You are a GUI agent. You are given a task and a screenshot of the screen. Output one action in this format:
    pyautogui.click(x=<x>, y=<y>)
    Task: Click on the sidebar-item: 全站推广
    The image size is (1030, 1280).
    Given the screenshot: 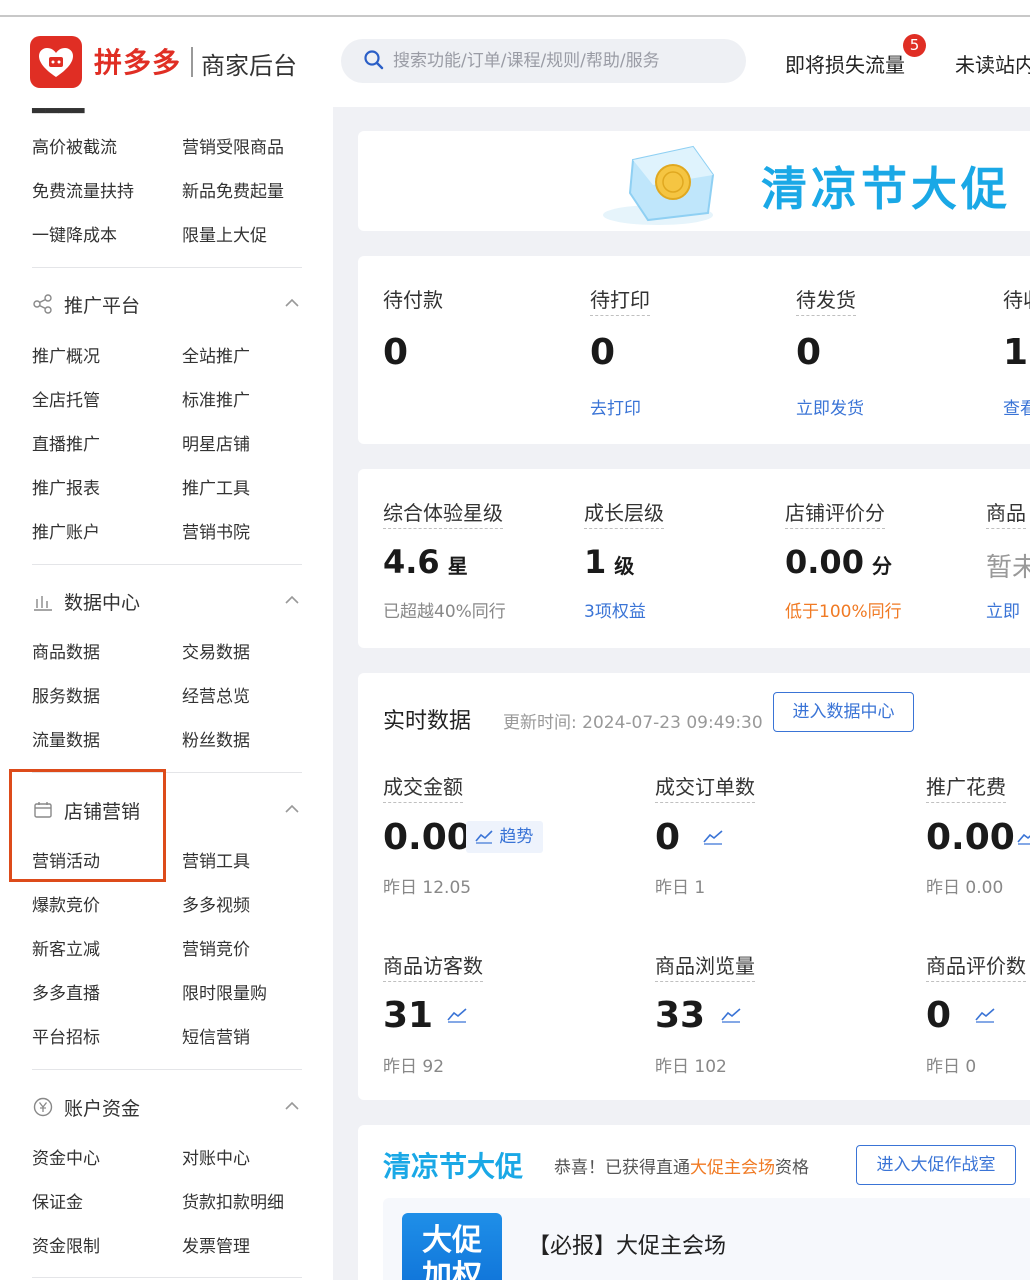 What is the action you would take?
    pyautogui.click(x=216, y=354)
    